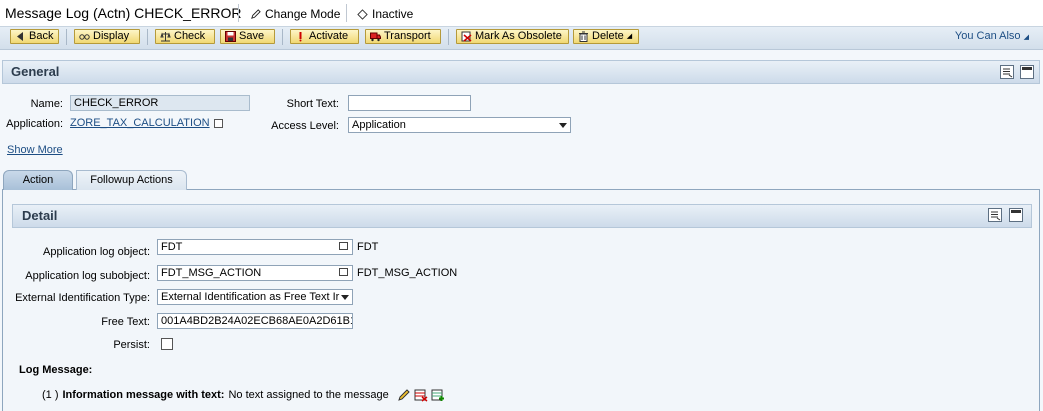 The width and height of the screenshot is (1043, 411). I want to click on message-index: (1 ), so click(50, 395).